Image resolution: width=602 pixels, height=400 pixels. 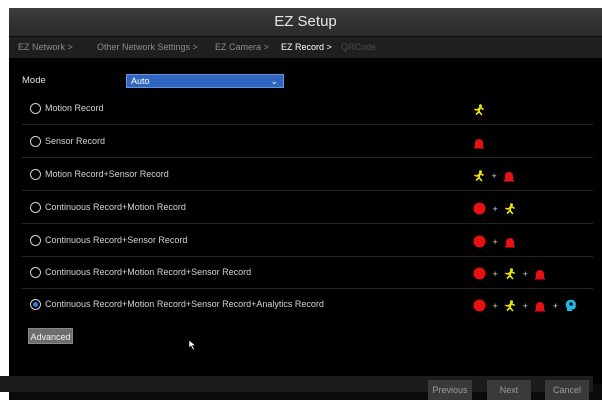 What do you see at coordinates (307, 208) in the screenshot?
I see `option-continuous-motion-record: Continuous Record+Motion Record +` at bounding box center [307, 208].